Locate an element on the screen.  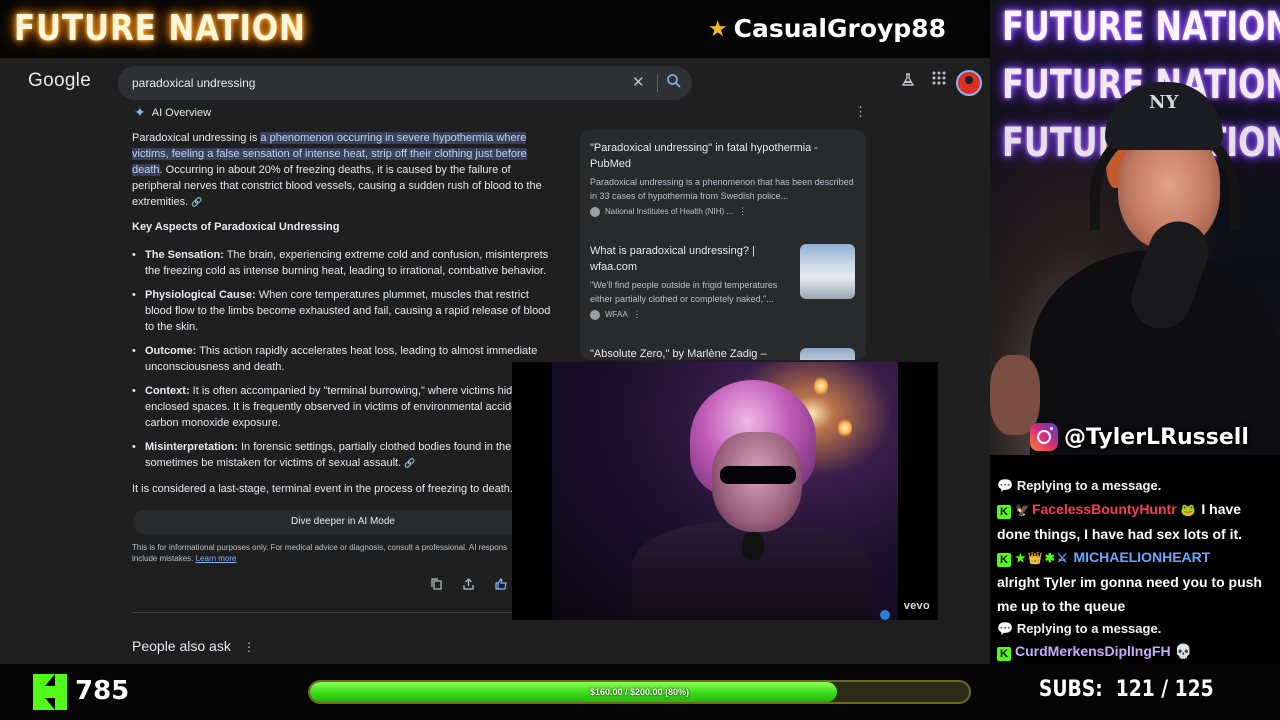
stream-top-banner: FUTURE NATION ★ CasualGroyp88 is located at coordinates (495, 29).